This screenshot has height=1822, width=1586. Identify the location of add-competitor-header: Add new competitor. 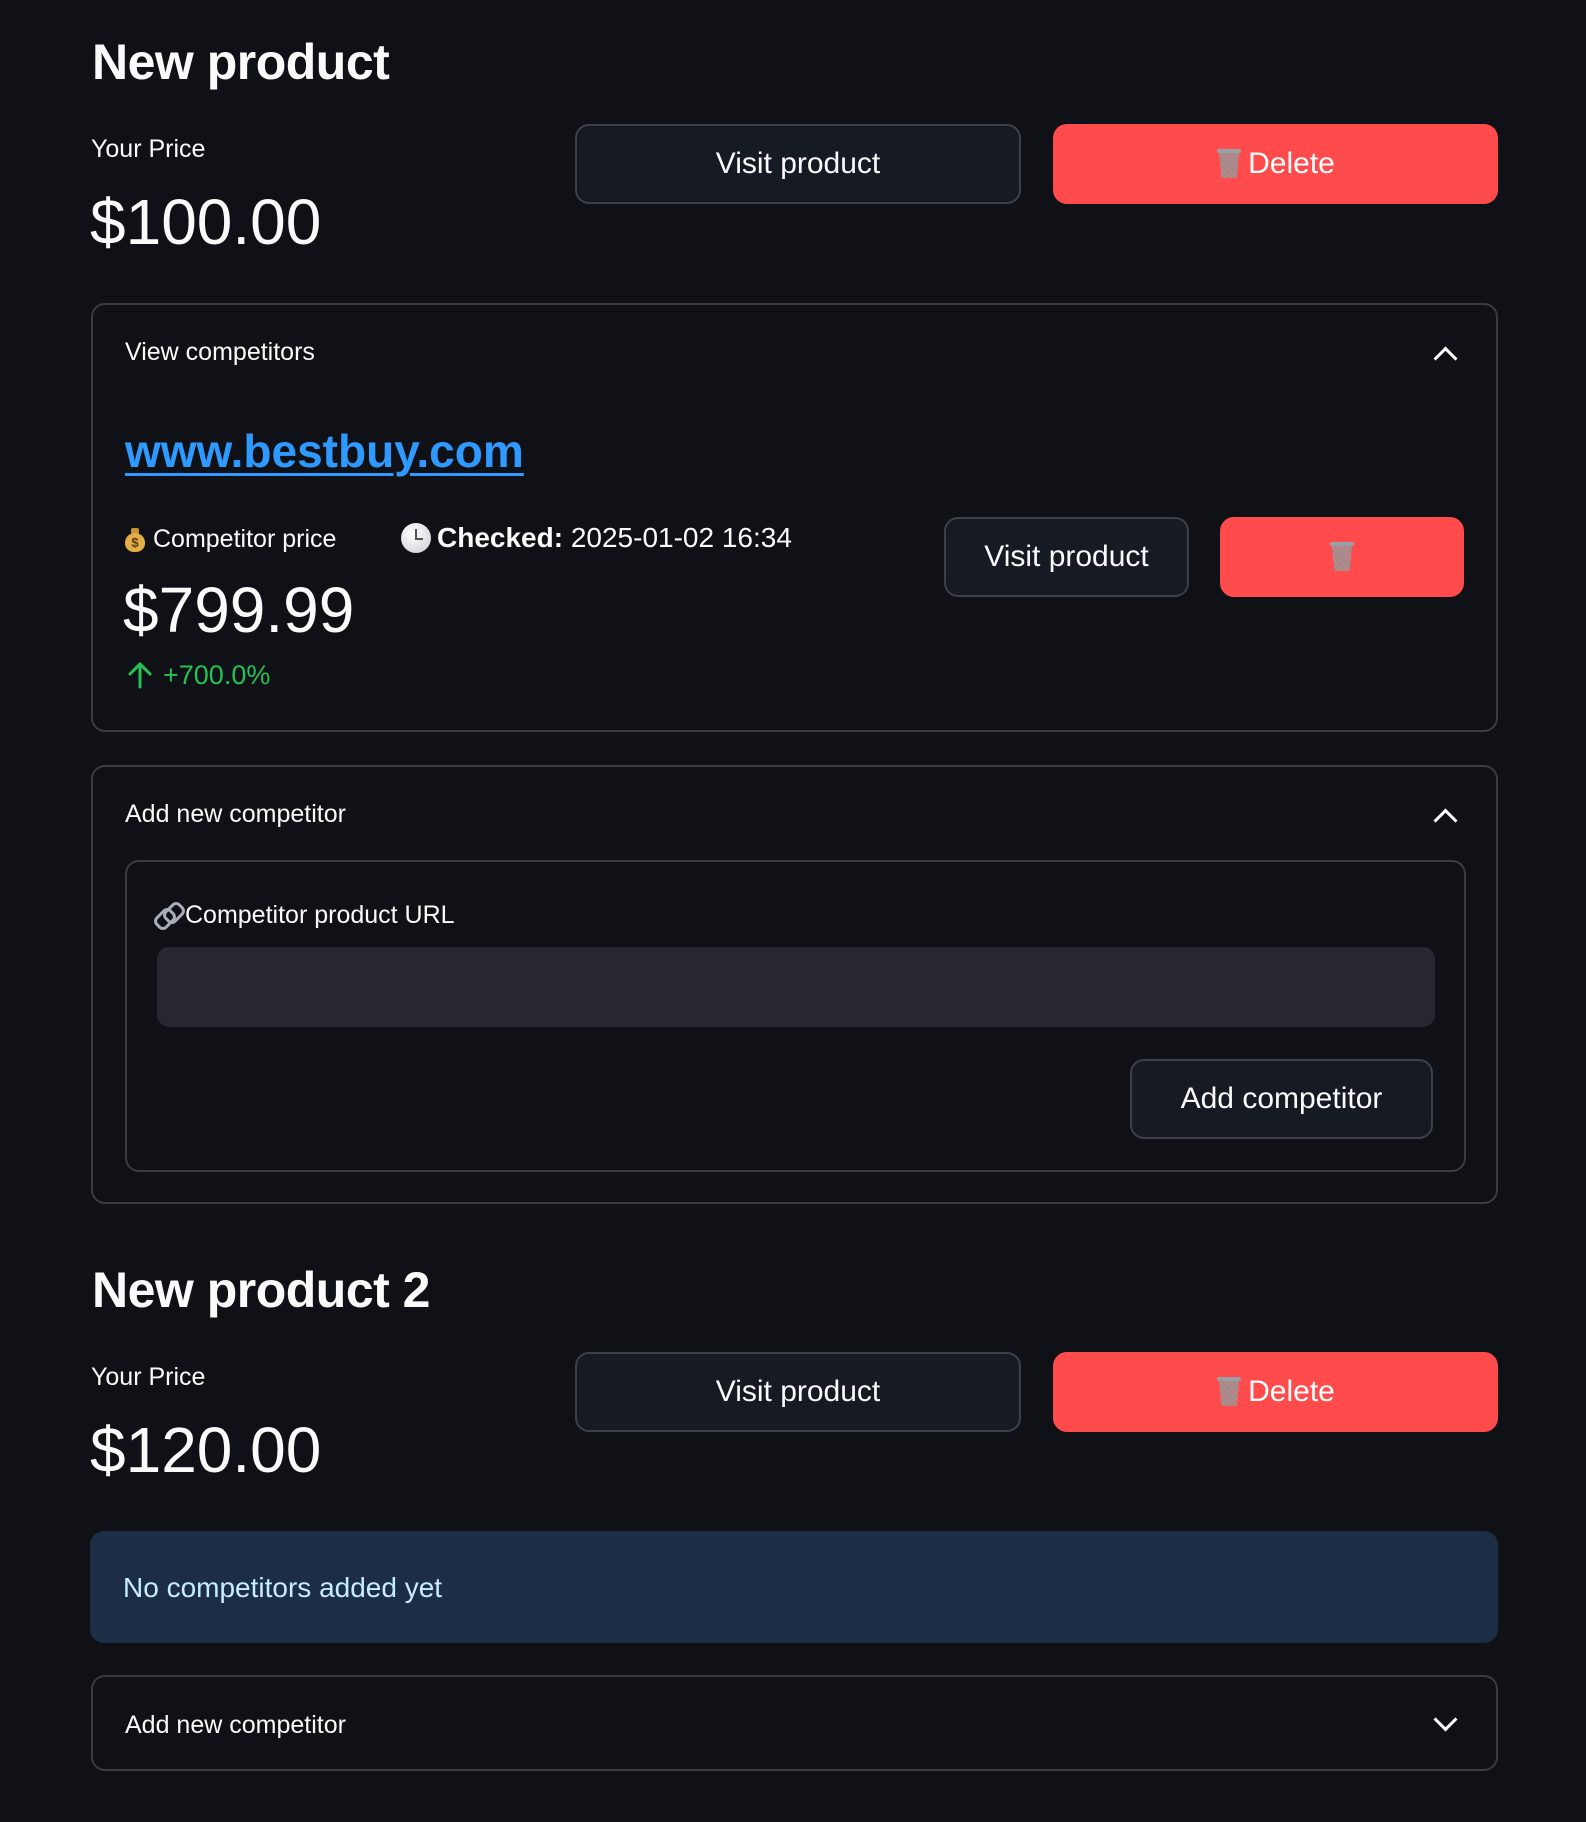
(794, 812).